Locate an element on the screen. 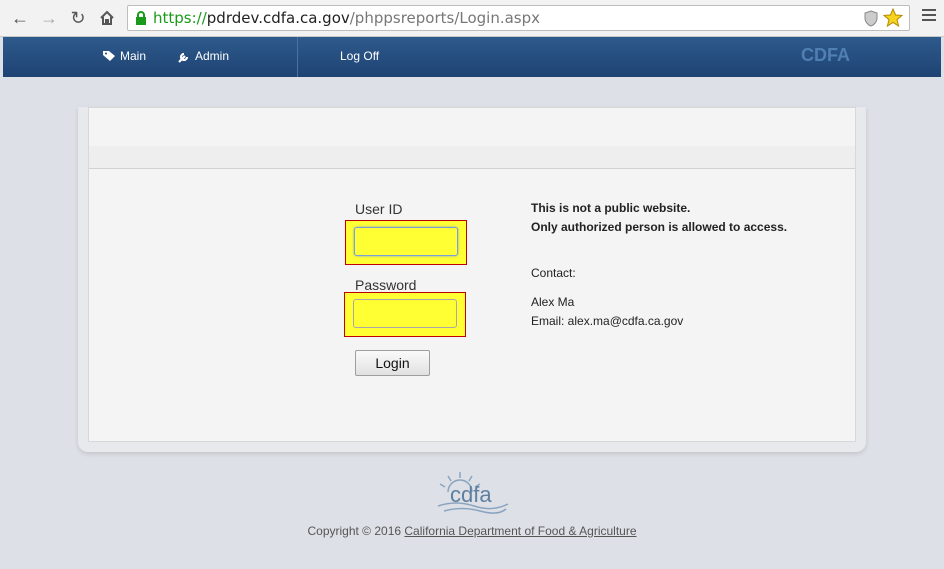 The image size is (944, 569). logo-text: cdfa is located at coordinates (471, 494).